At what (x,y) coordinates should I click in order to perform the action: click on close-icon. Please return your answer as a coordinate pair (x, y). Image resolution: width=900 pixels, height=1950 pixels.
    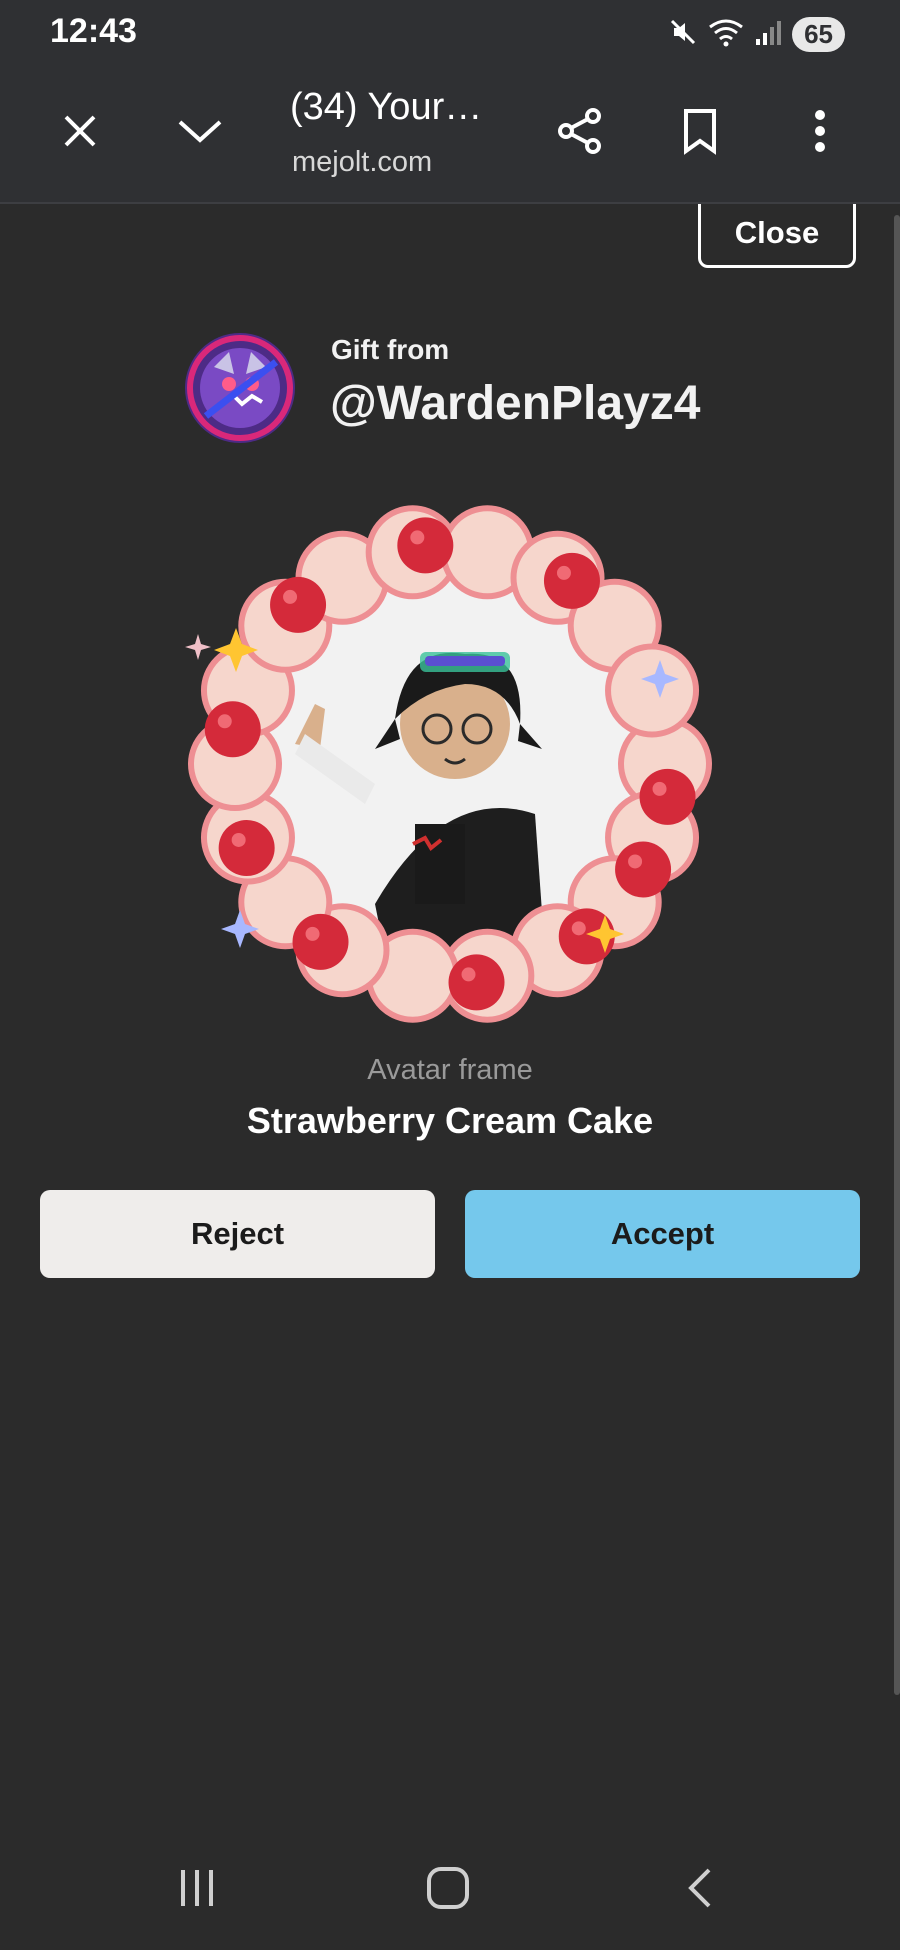
    Looking at the image, I should click on (80, 133).